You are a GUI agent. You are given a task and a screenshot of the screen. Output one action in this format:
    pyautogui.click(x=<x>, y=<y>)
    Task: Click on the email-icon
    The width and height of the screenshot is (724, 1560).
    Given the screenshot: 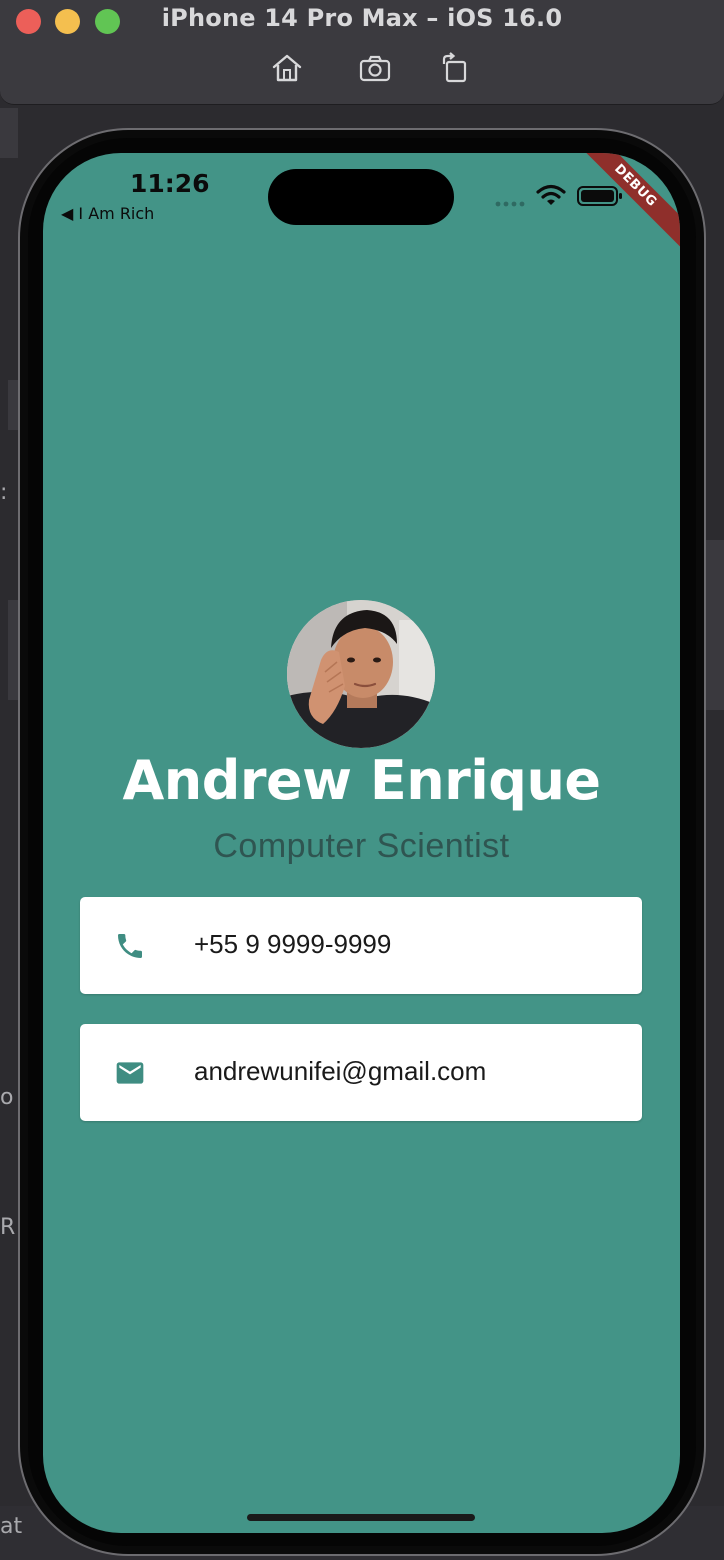 What is the action you would take?
    pyautogui.click(x=130, y=1073)
    